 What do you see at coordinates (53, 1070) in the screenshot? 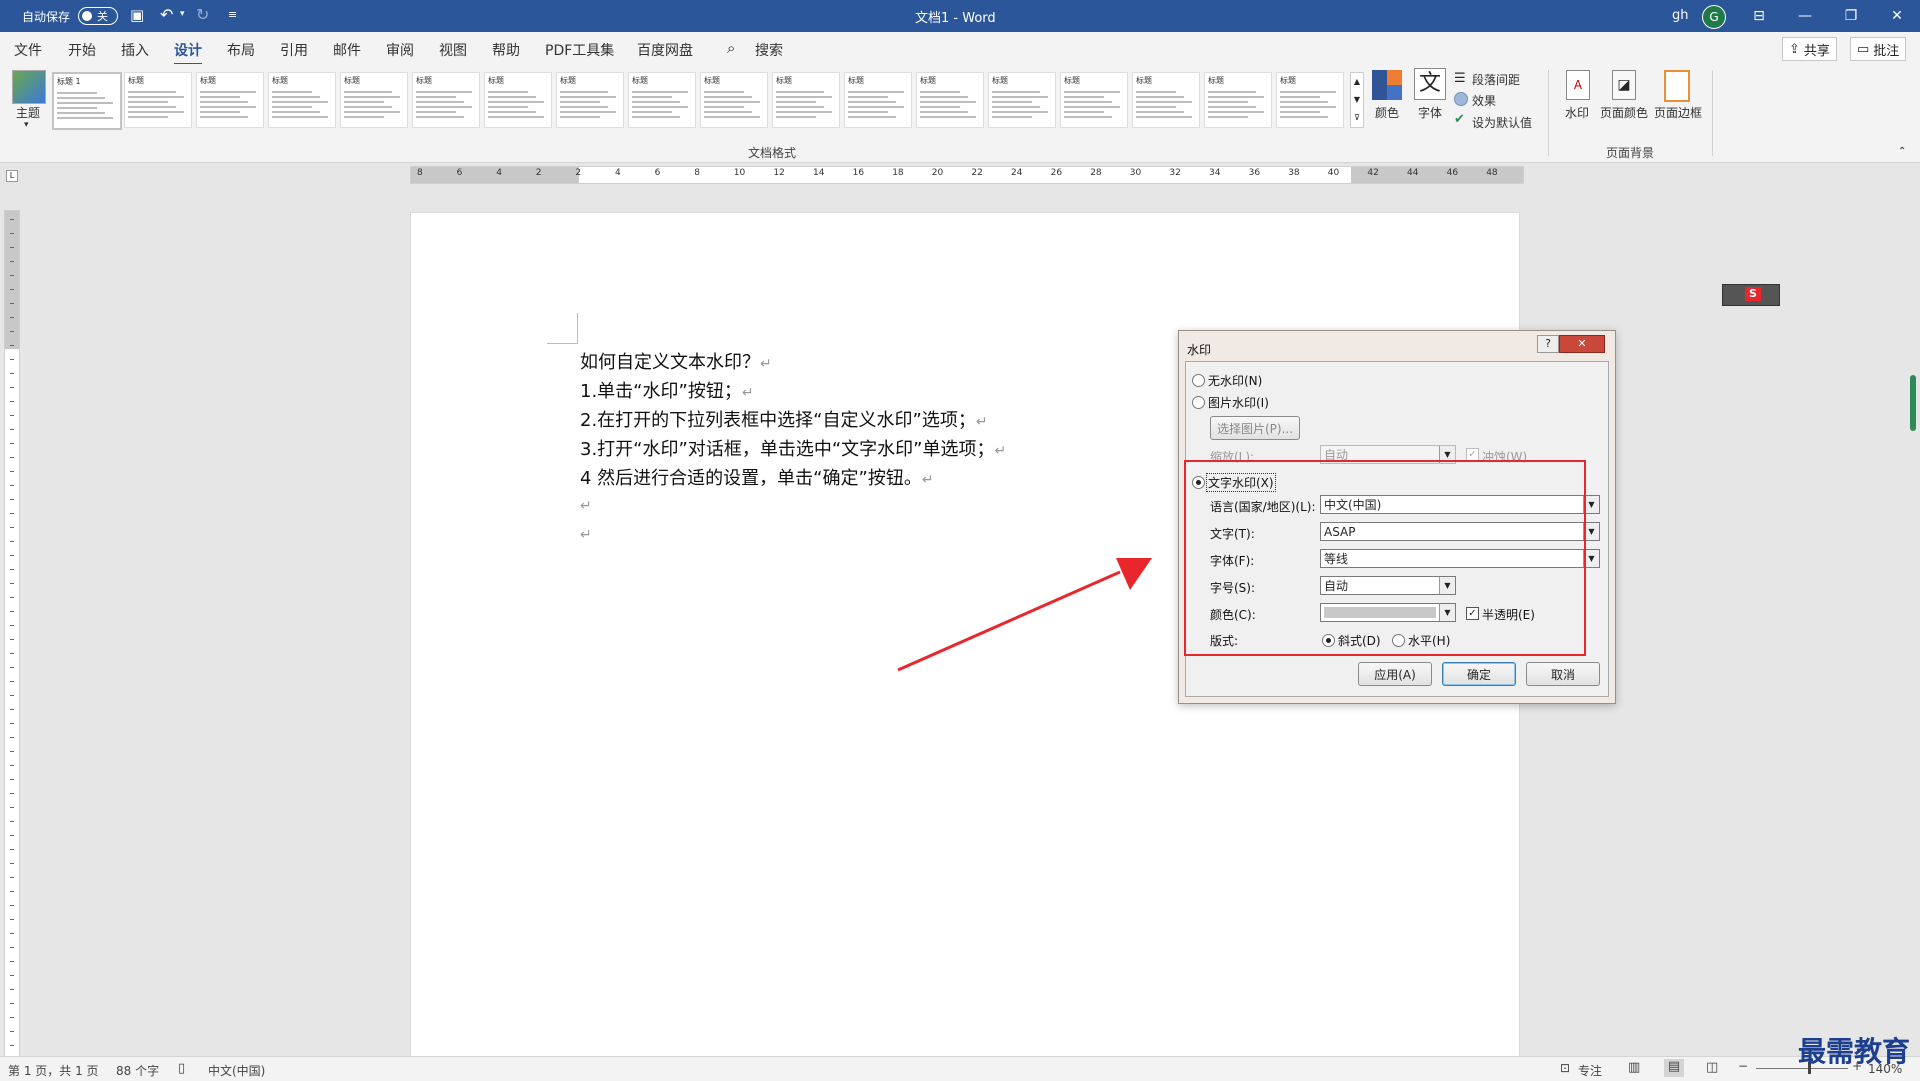
I see `page-count: 第 1 页，共 1 页` at bounding box center [53, 1070].